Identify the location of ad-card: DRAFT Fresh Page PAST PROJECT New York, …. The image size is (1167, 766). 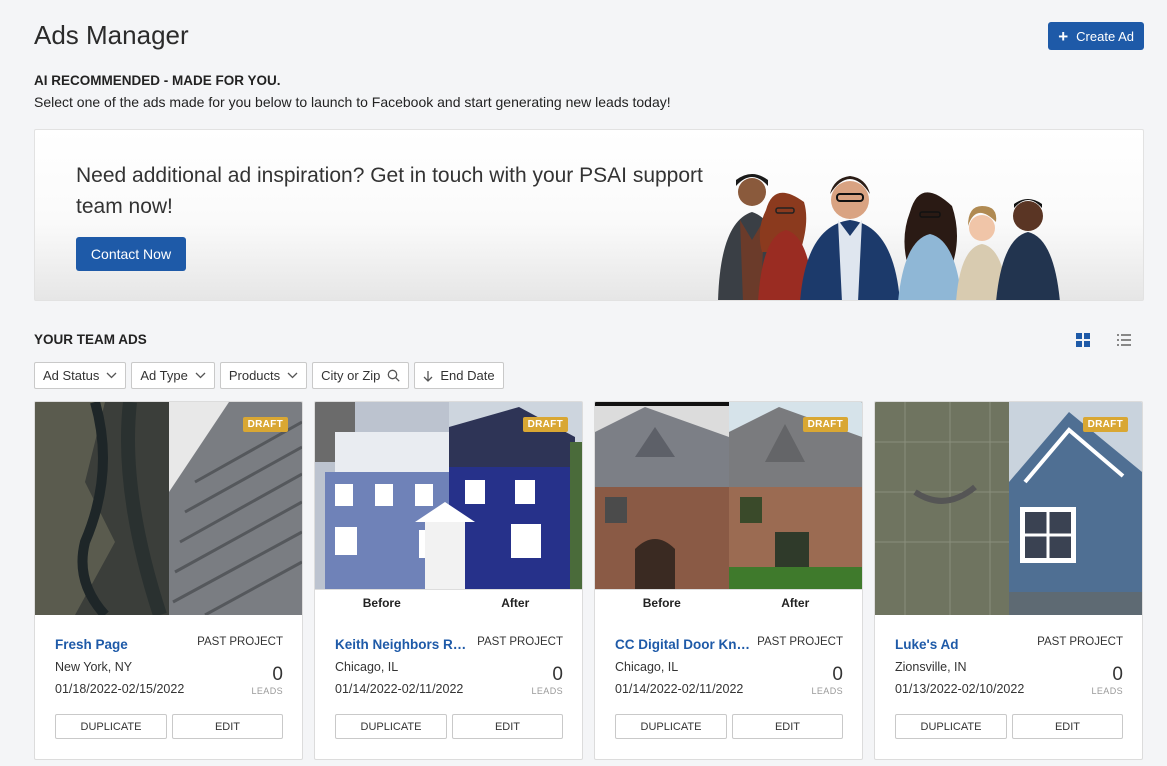
(168, 580).